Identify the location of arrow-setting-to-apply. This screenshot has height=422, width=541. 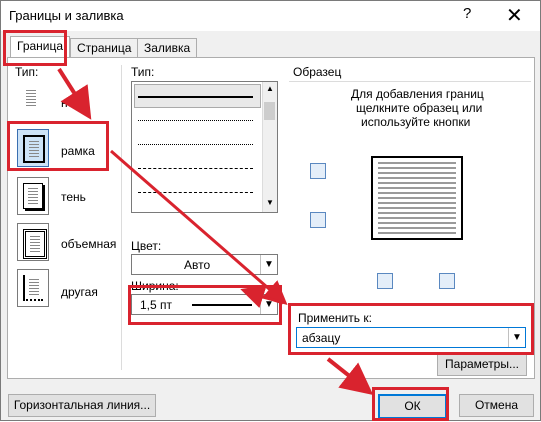
(199, 227).